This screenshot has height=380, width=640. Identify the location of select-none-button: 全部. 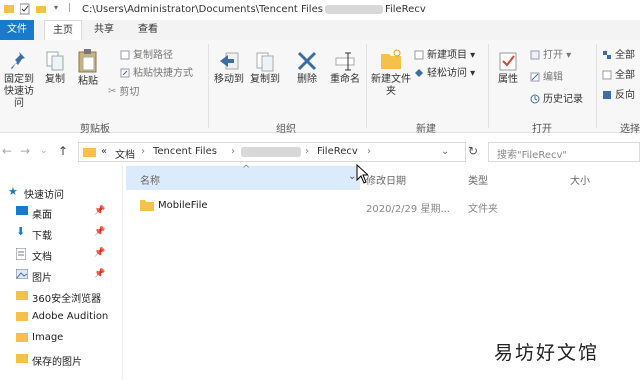
(618, 76).